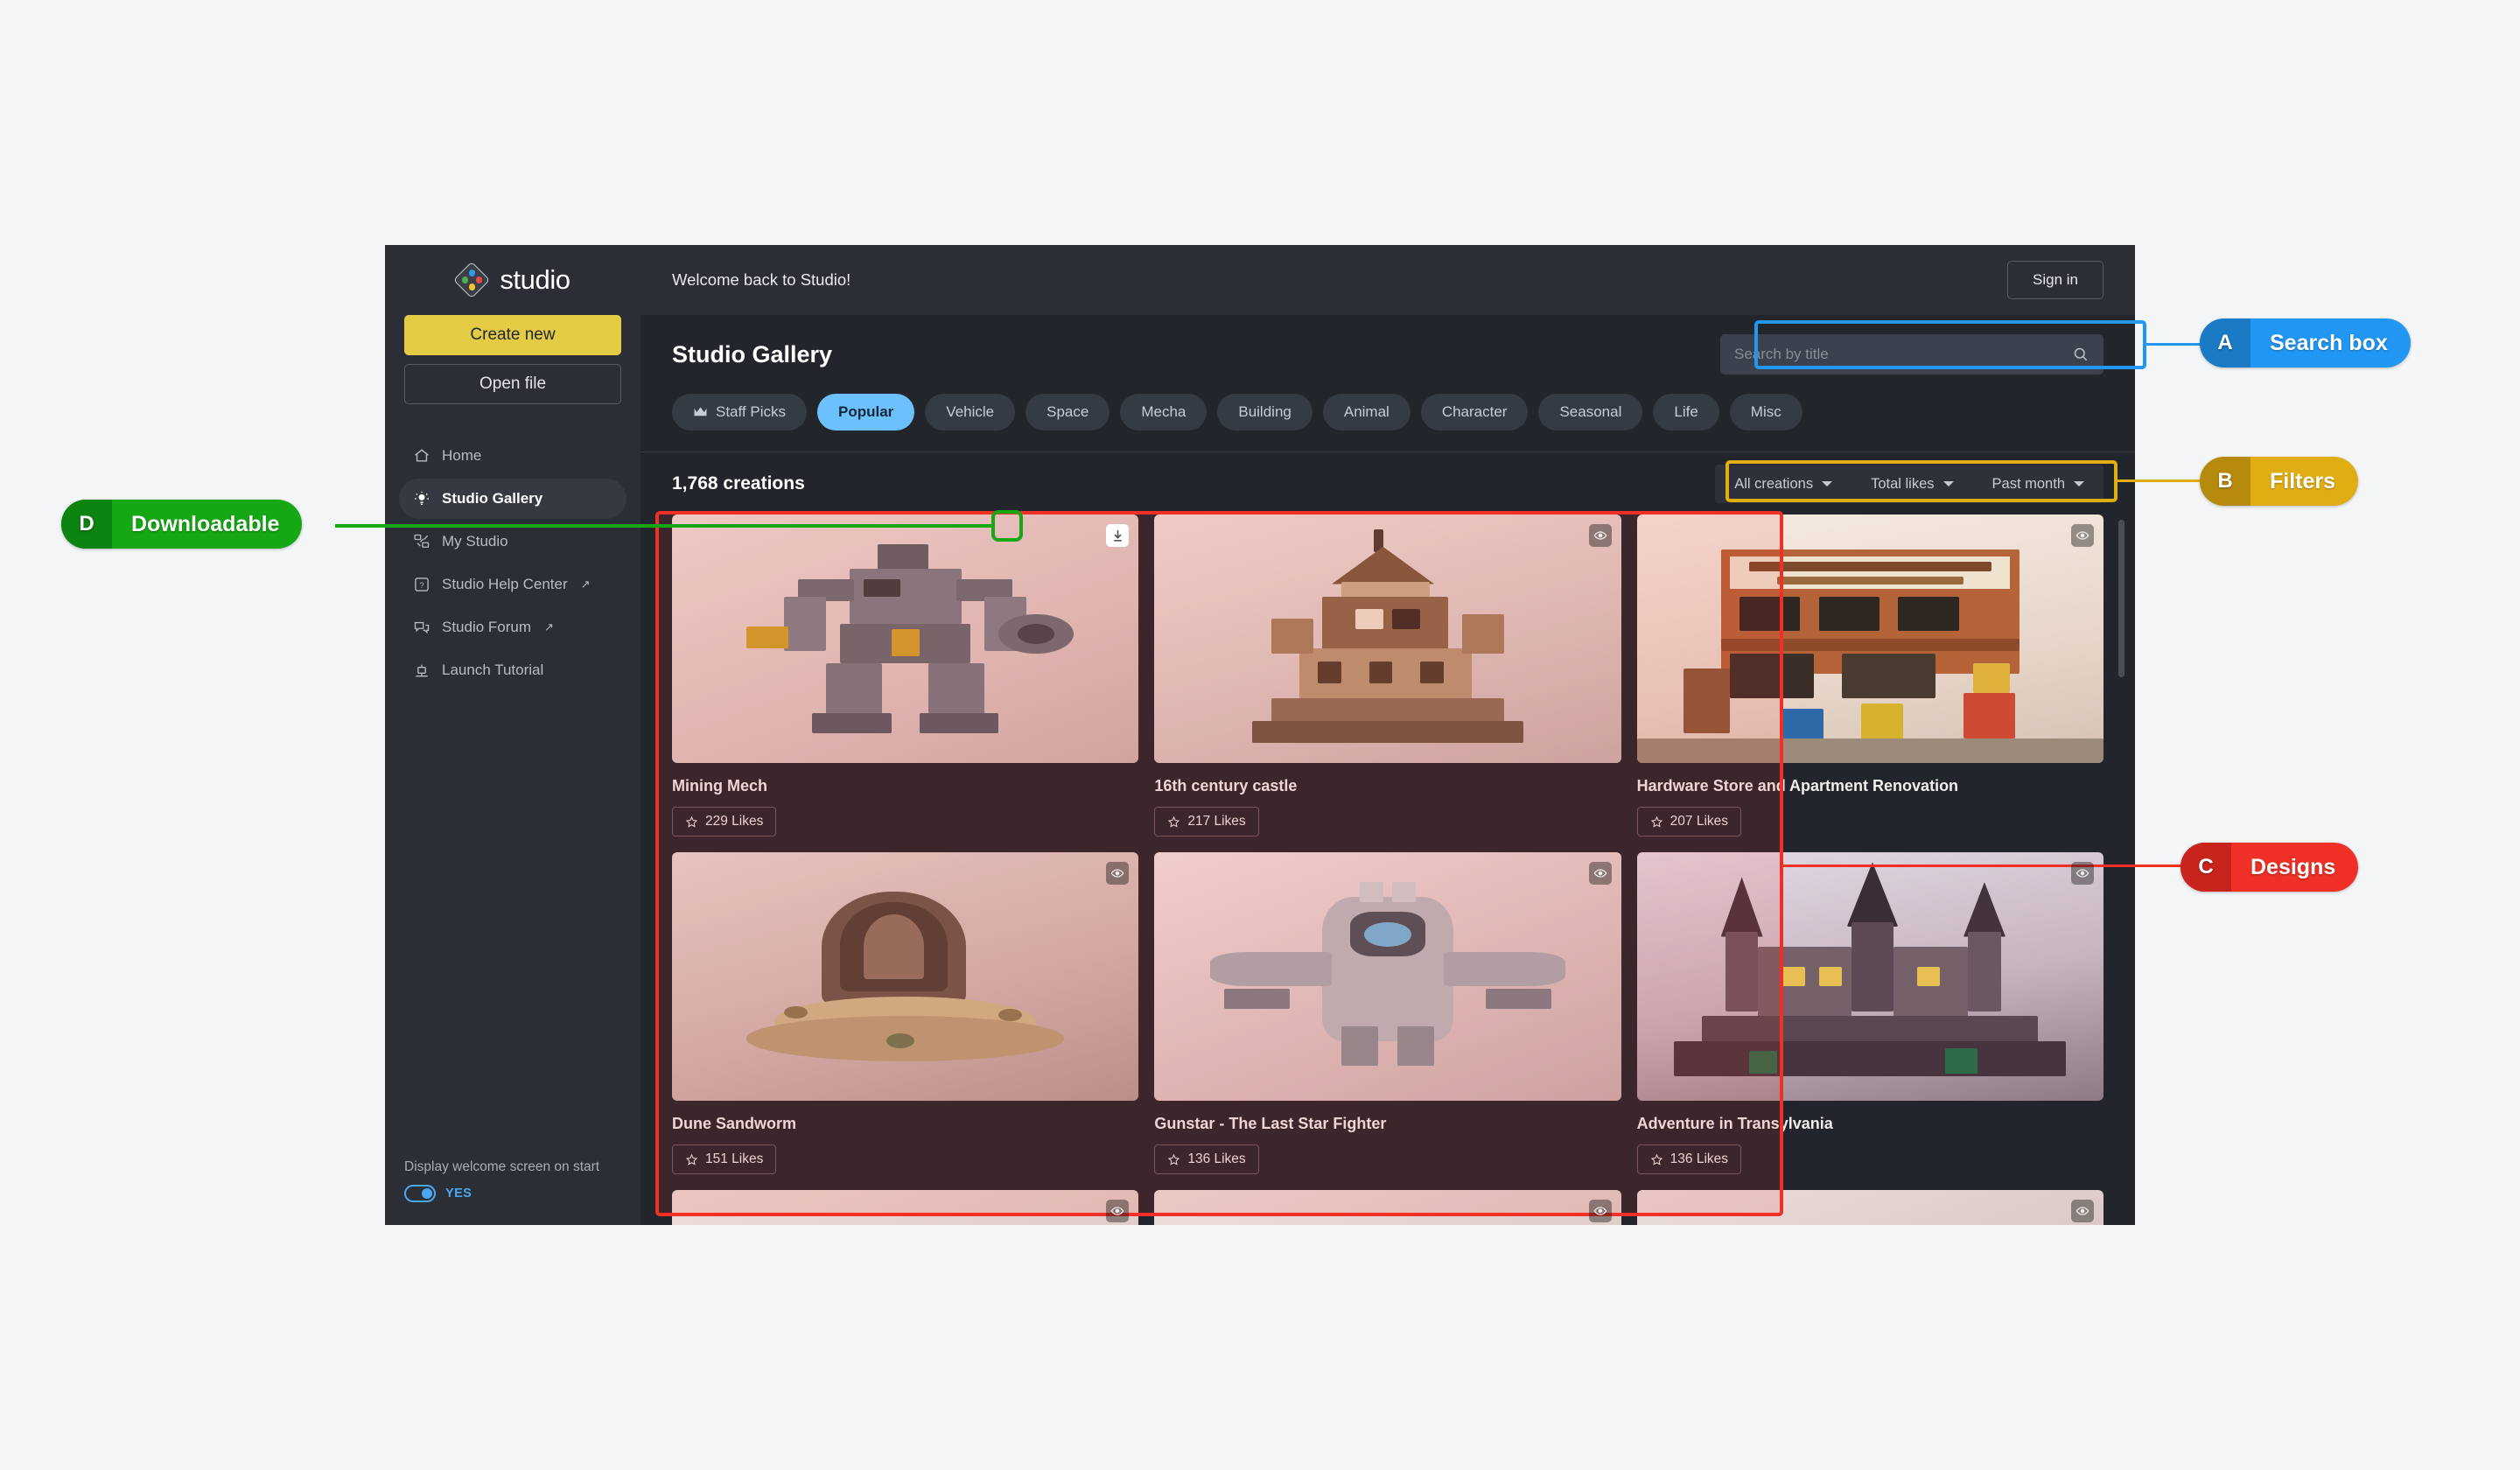 The height and width of the screenshot is (1470, 2520). Describe the element at coordinates (2055, 280) in the screenshot. I see `sign-in-button: Sign in` at that location.